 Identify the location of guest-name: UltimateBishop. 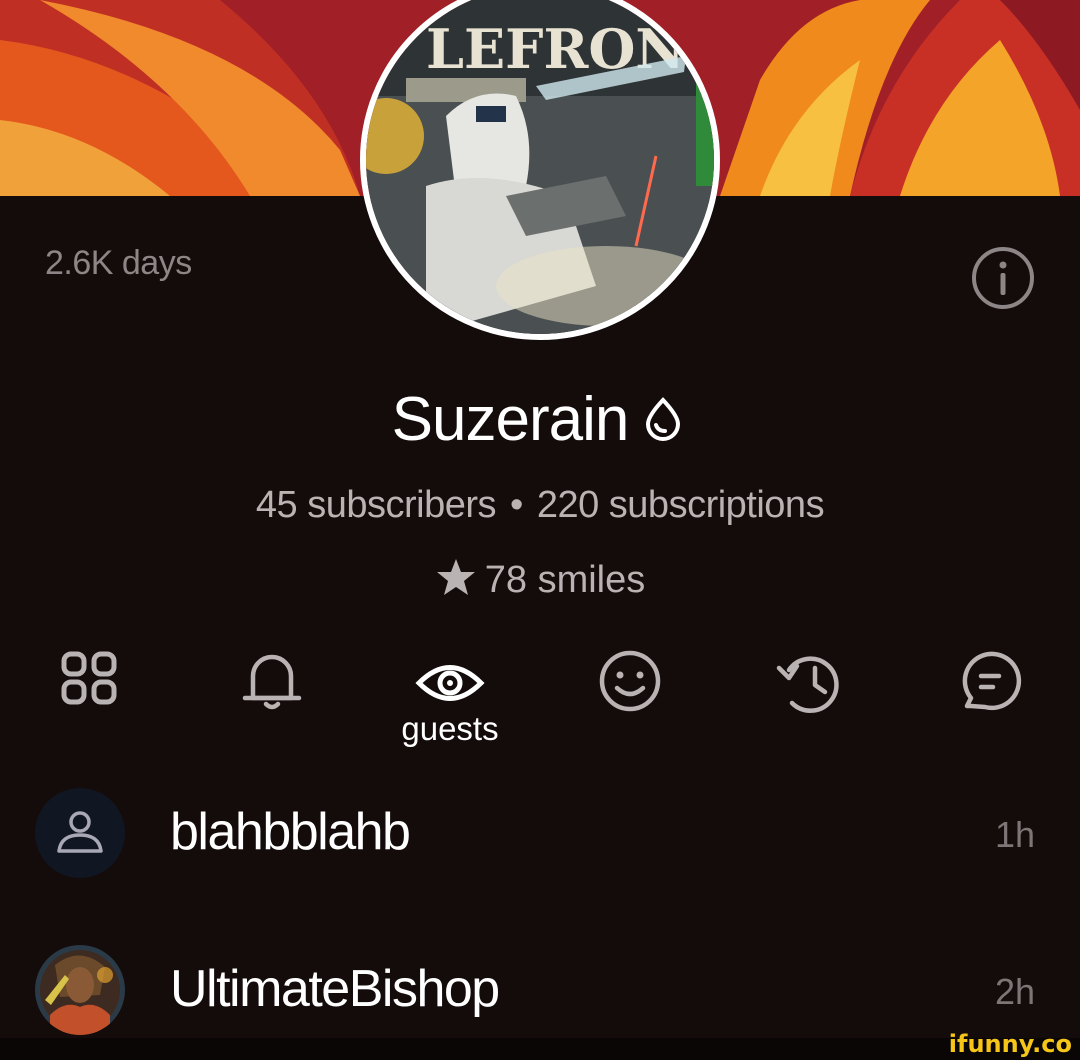
(335, 989).